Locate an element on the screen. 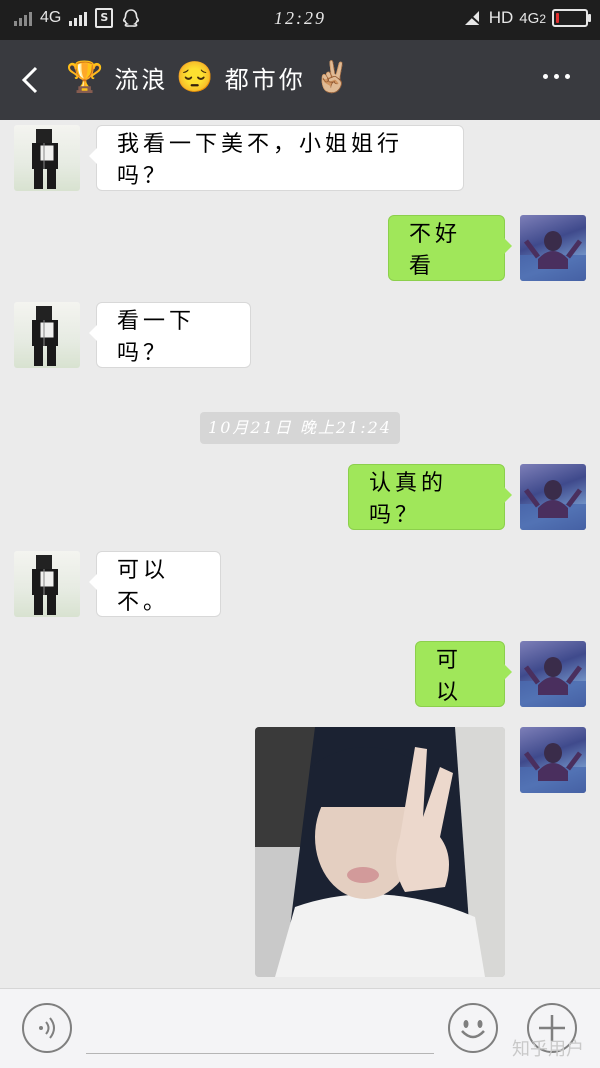 The width and height of the screenshot is (600, 1068). message-bubble-incoming: 看一下吗？ is located at coordinates (170, 335).